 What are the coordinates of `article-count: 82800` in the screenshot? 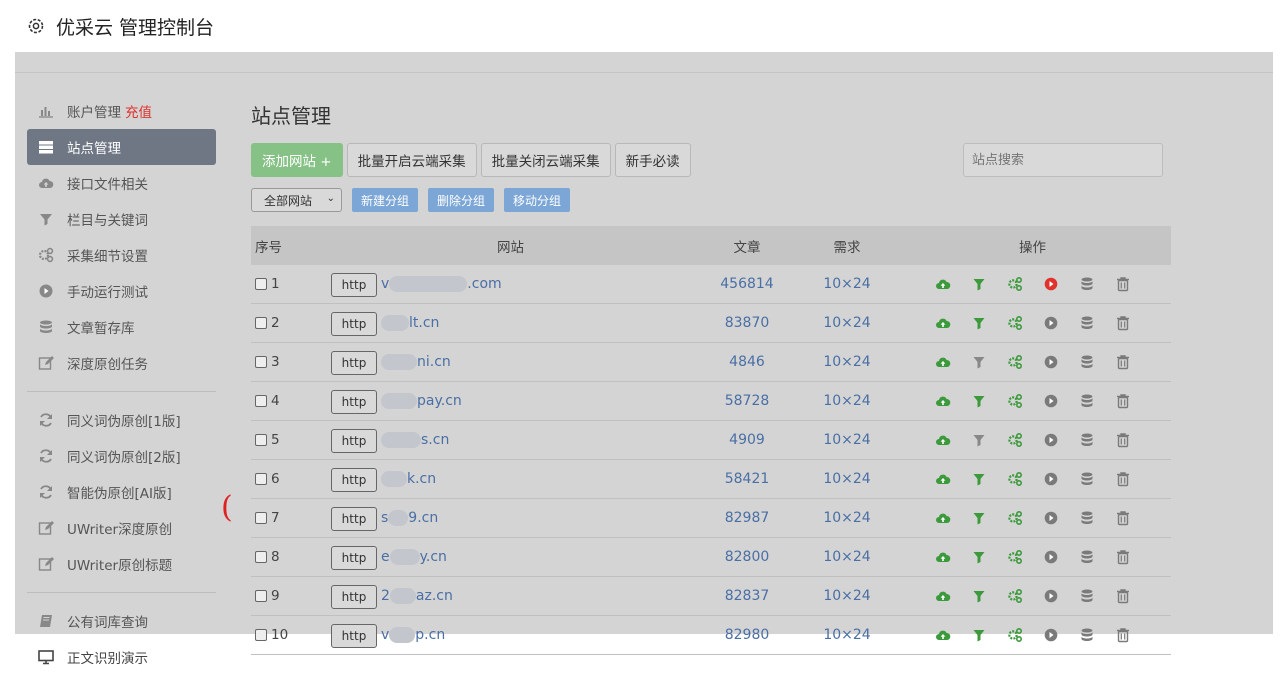 It's located at (747, 557).